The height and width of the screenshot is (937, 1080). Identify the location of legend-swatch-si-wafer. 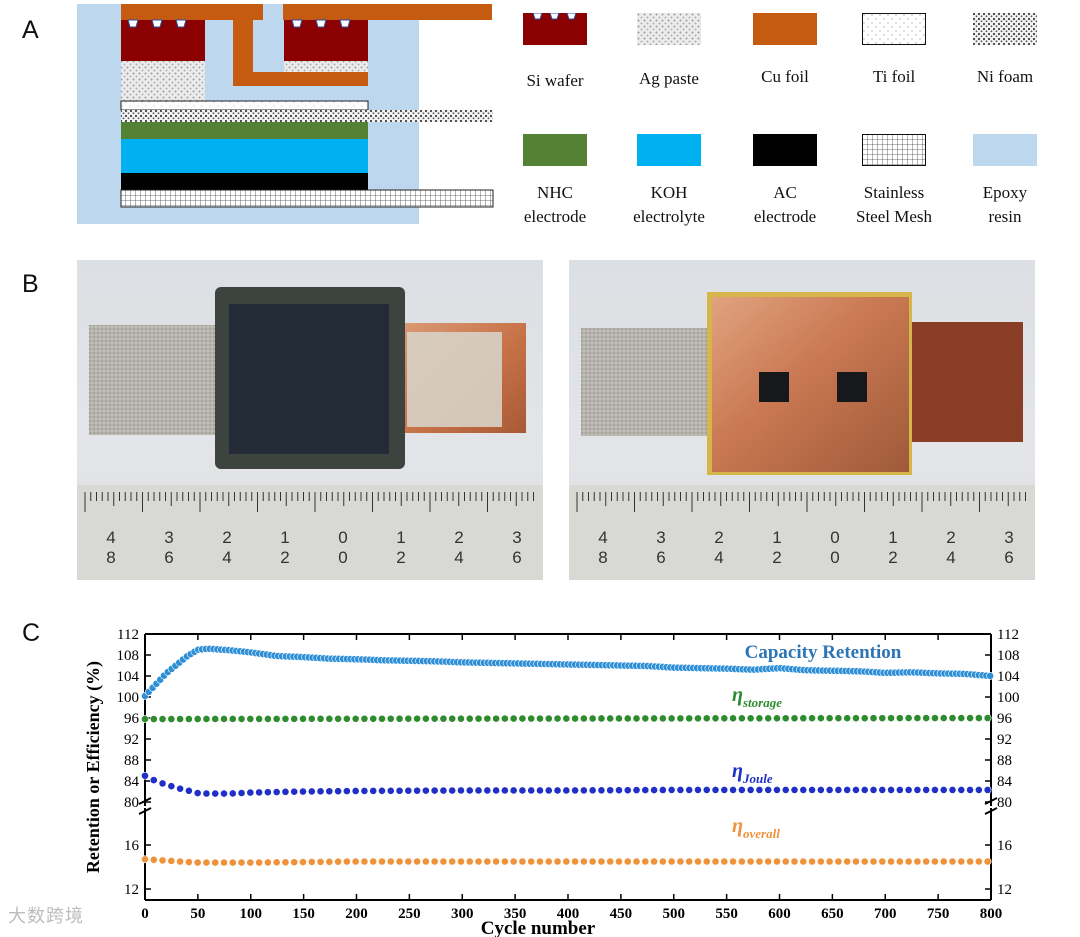
(555, 29).